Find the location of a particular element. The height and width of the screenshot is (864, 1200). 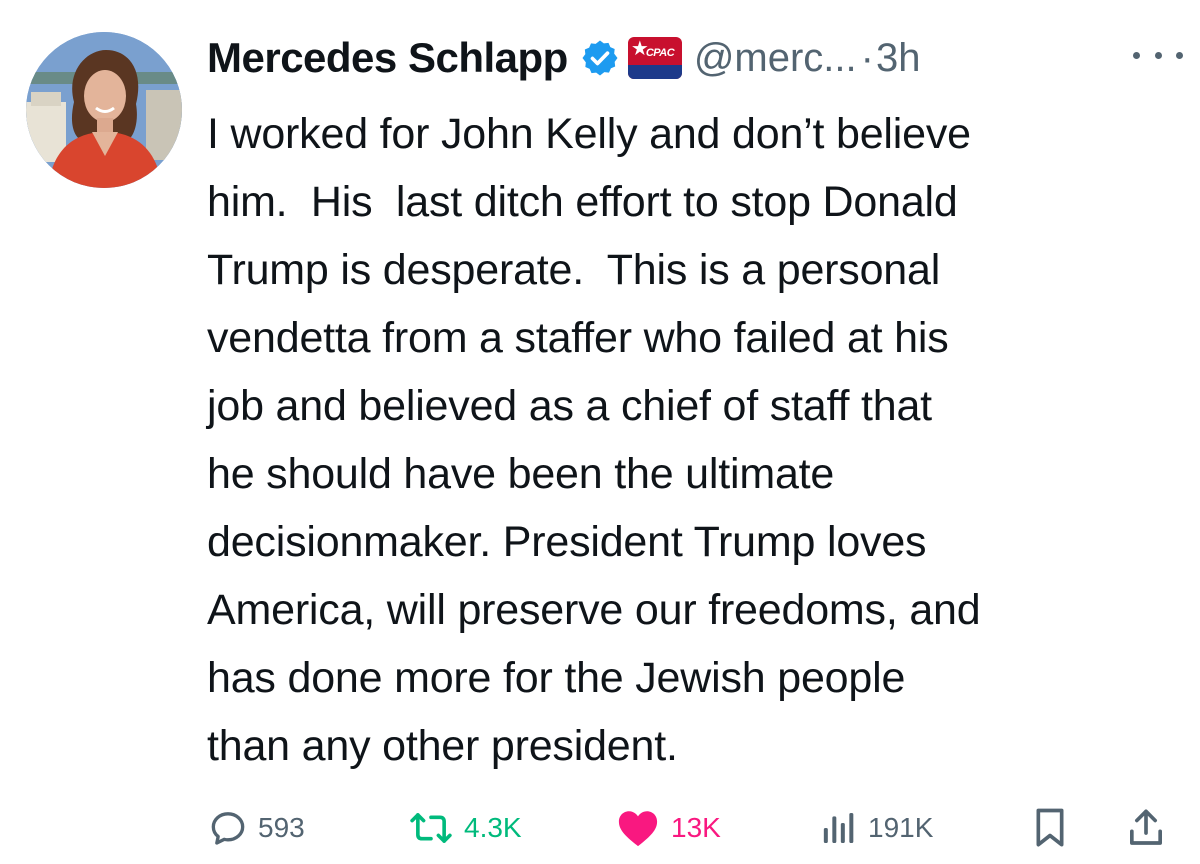

avatar-image is located at coordinates (104, 110).